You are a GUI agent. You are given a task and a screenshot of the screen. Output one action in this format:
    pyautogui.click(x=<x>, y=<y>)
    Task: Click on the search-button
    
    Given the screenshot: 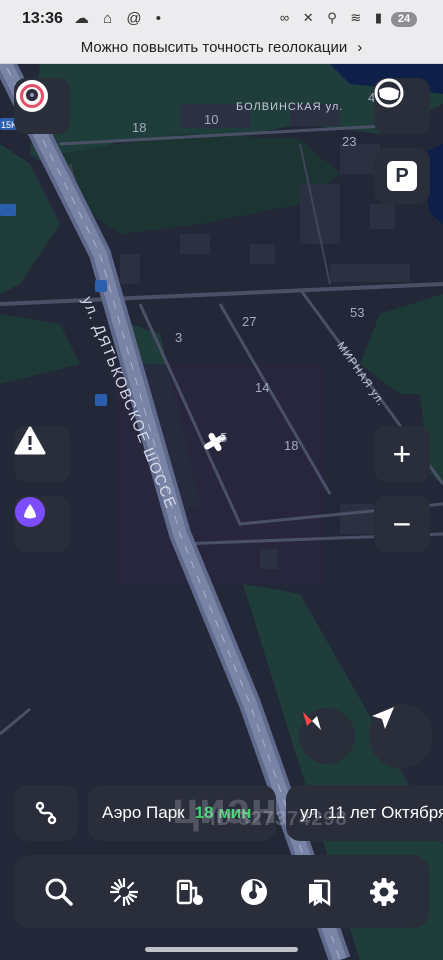 What is the action you would take?
    pyautogui.click(x=59, y=892)
    